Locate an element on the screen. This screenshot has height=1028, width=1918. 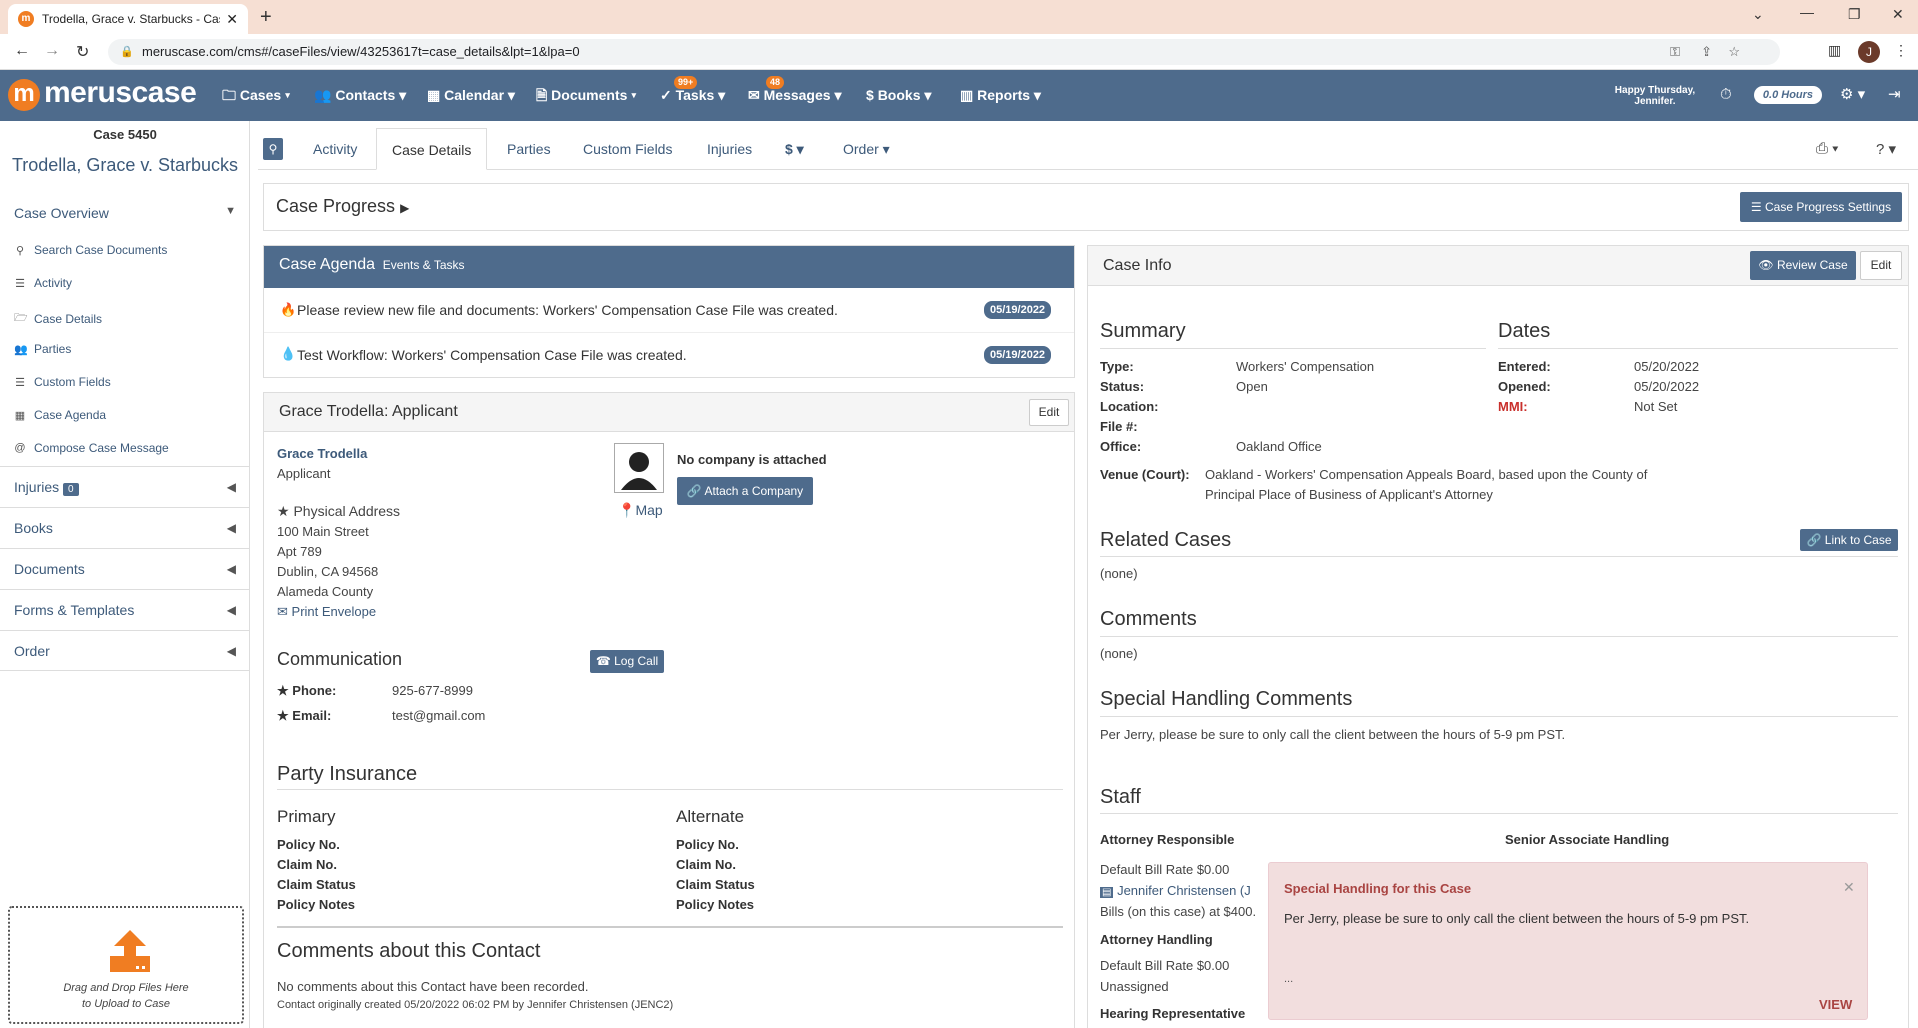
print-envelope-link: ✉ Print Envelope is located at coordinates (326, 612).